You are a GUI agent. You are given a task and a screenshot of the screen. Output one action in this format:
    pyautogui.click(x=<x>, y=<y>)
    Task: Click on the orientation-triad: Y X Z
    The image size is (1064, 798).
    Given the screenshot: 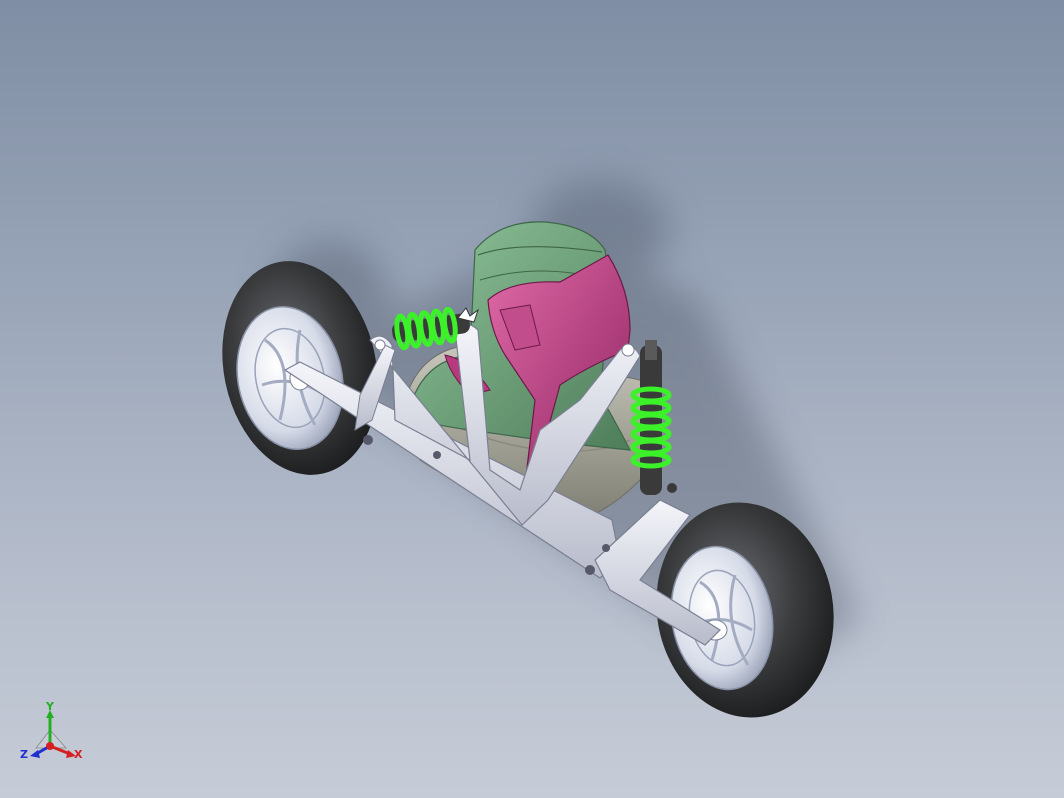 What is the action you would take?
    pyautogui.click(x=53, y=735)
    